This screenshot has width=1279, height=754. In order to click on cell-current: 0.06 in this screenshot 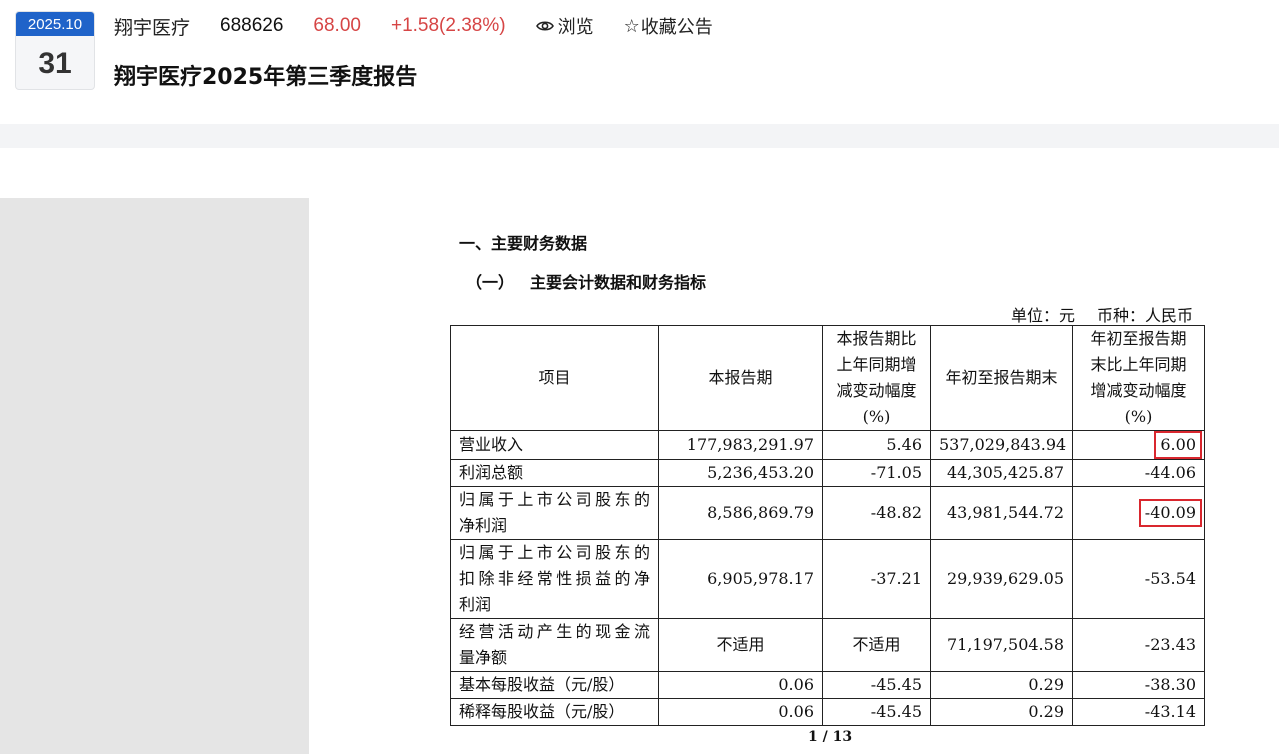, I will do `click(740, 685)`.